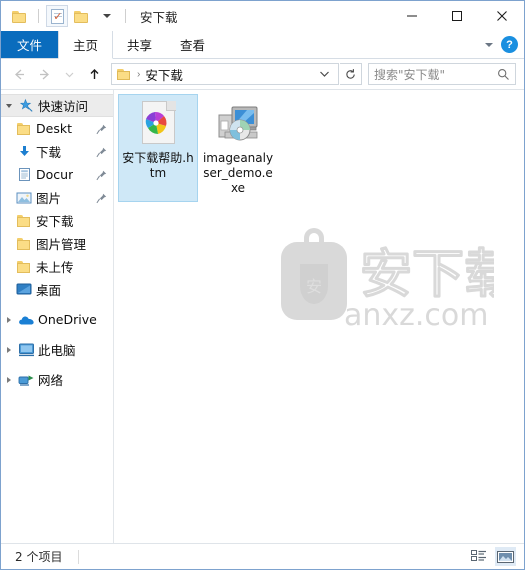 The width and height of the screenshot is (525, 570). I want to click on sidebar-item-picture-manage: 图片管理, so click(57, 243).